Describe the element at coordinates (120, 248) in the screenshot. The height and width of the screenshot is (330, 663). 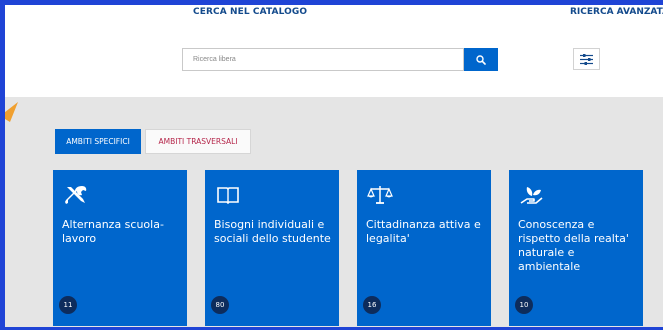
I see `card-alternanza: Alternanza scuola-lavoro 11` at that location.